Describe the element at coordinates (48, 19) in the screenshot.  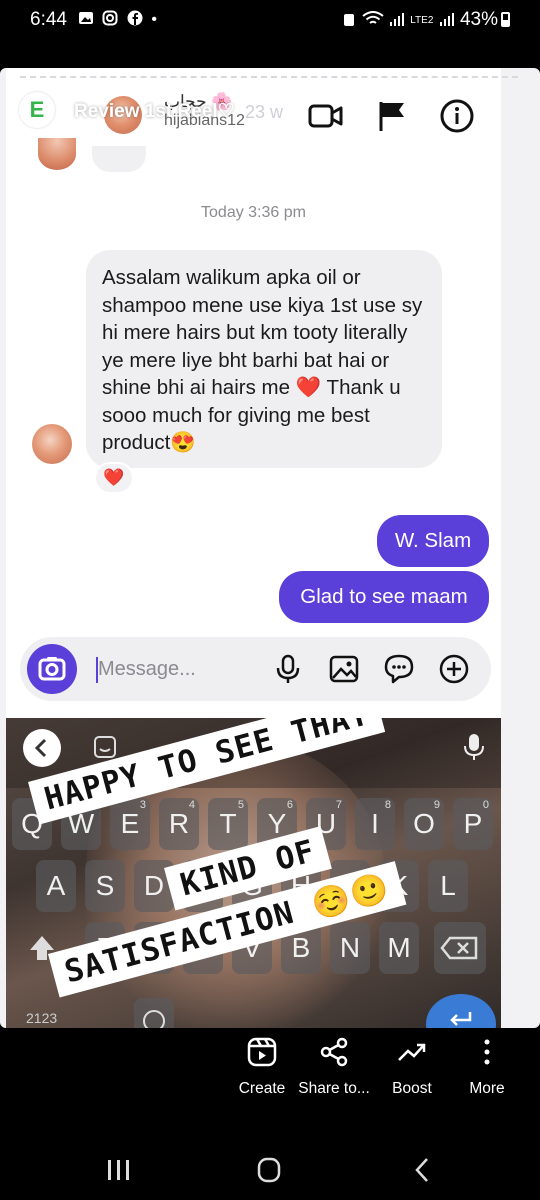
I see `status-time: 6:44` at that location.